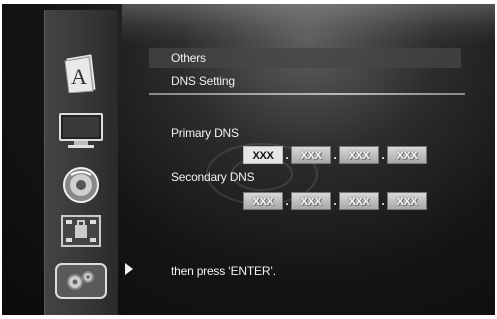  What do you see at coordinates (81, 231) in the screenshot?
I see `parental-icon` at bounding box center [81, 231].